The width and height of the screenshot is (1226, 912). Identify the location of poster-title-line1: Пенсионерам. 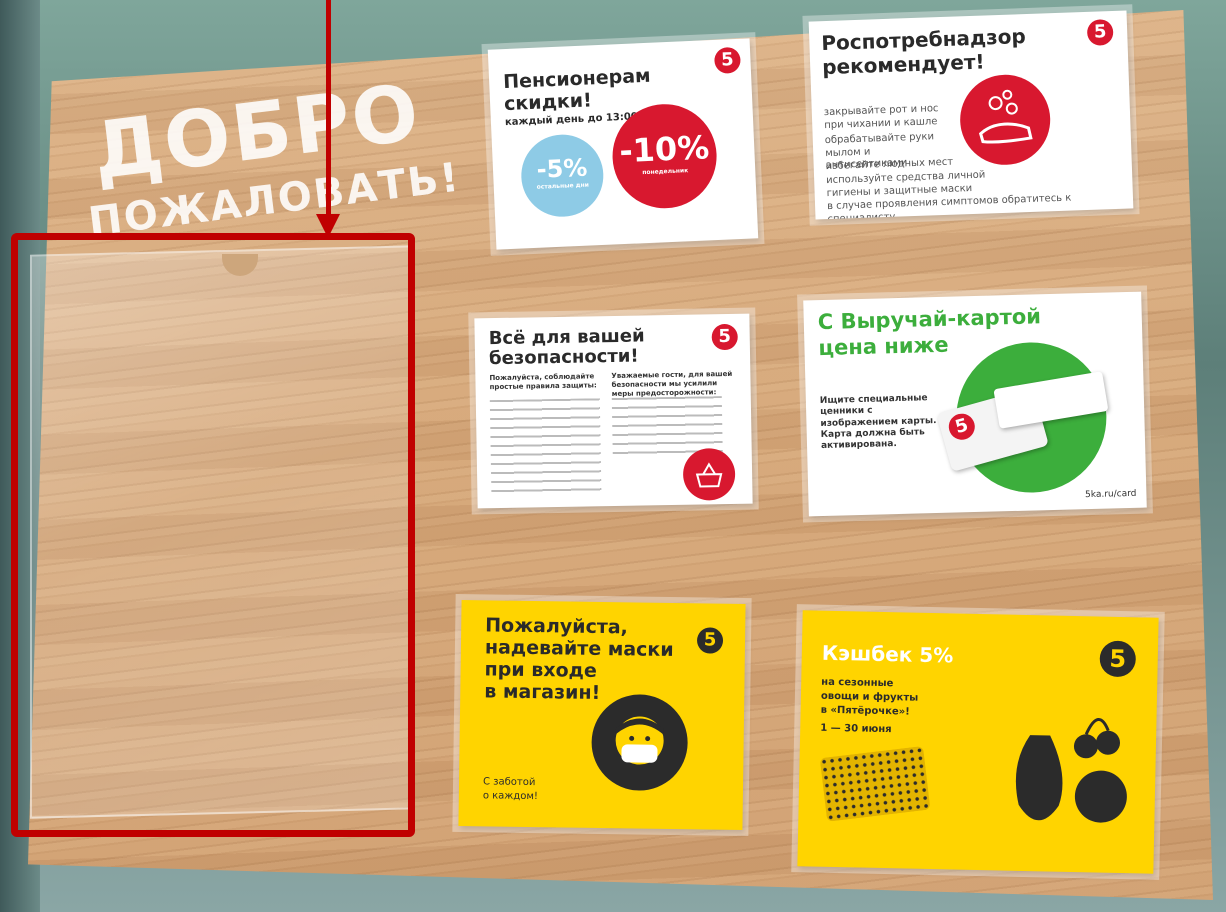
(577, 79).